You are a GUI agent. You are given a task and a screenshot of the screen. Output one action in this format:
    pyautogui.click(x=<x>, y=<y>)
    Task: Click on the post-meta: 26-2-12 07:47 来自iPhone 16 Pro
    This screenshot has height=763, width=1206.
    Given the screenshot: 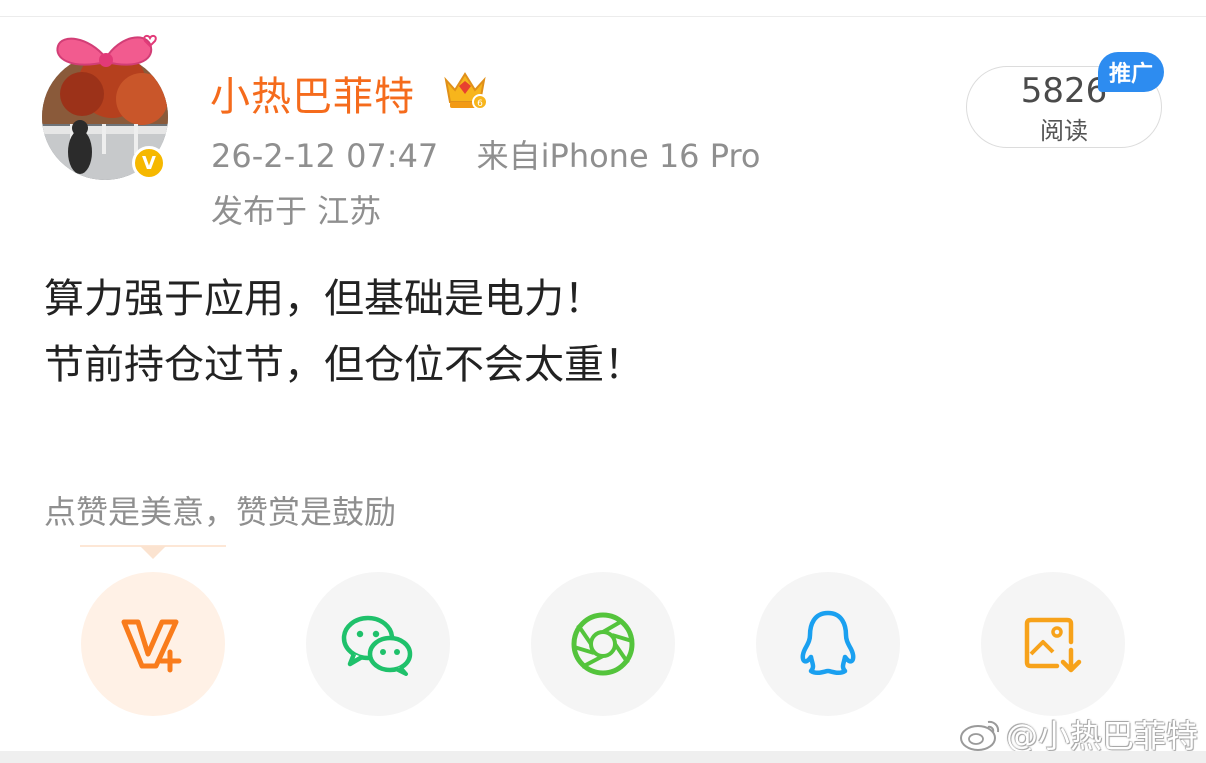 What is the action you would take?
    pyautogui.click(x=485, y=154)
    